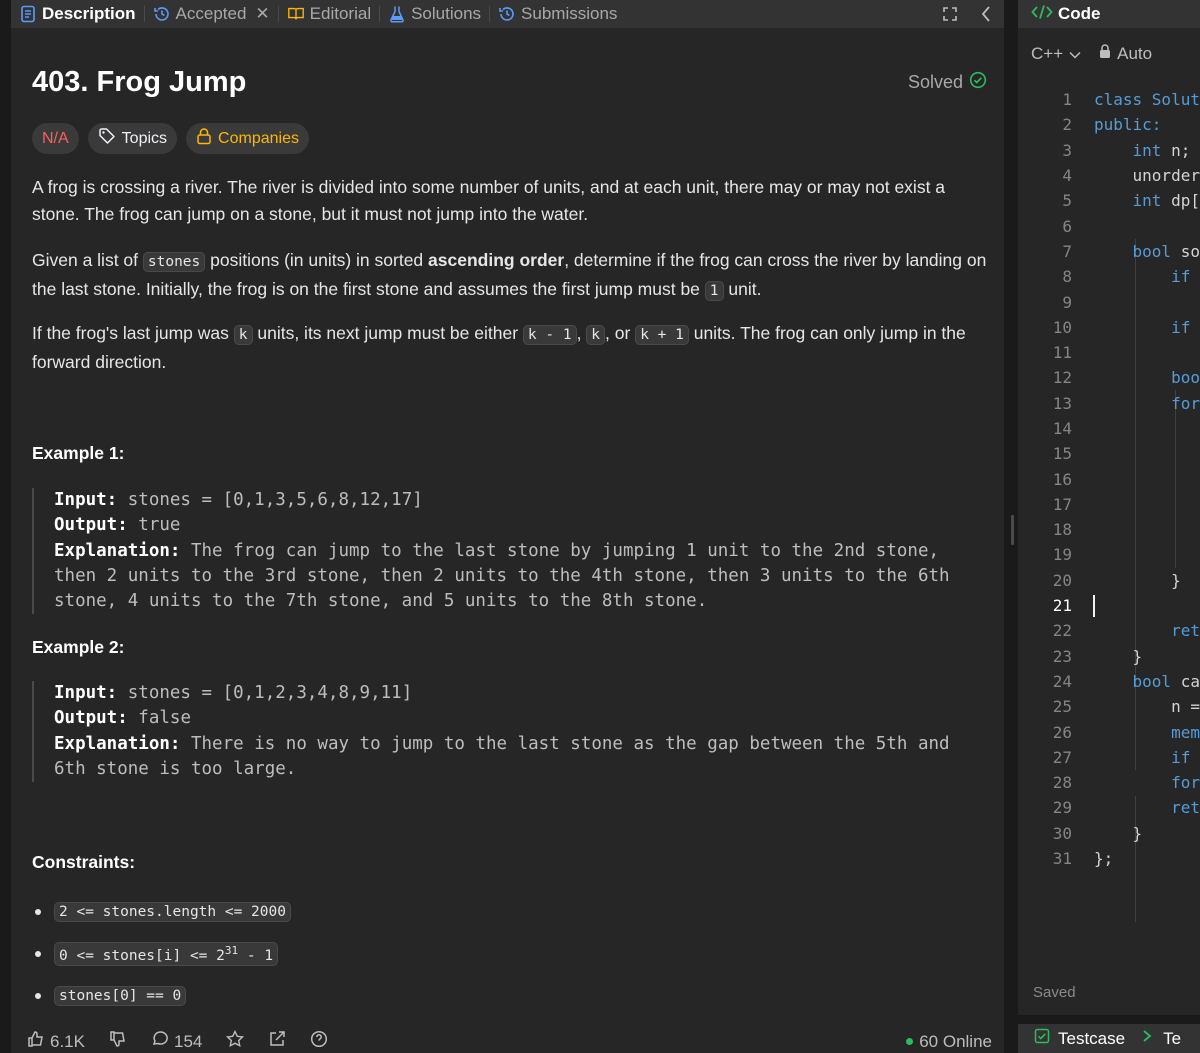  What do you see at coordinates (557, 14) in the screenshot?
I see `tab-submissions: Submissions` at bounding box center [557, 14].